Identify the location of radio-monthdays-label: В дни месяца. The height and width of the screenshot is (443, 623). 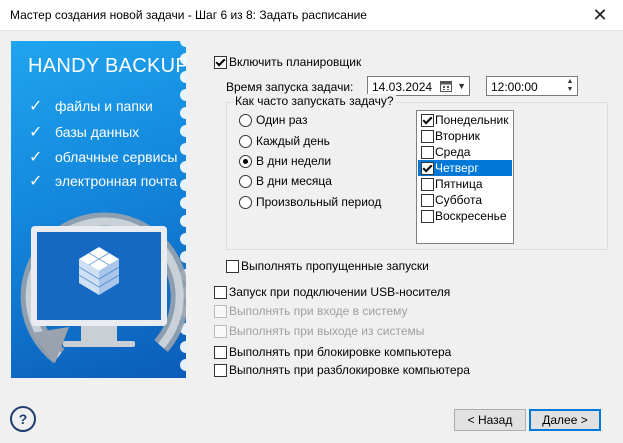
(294, 181).